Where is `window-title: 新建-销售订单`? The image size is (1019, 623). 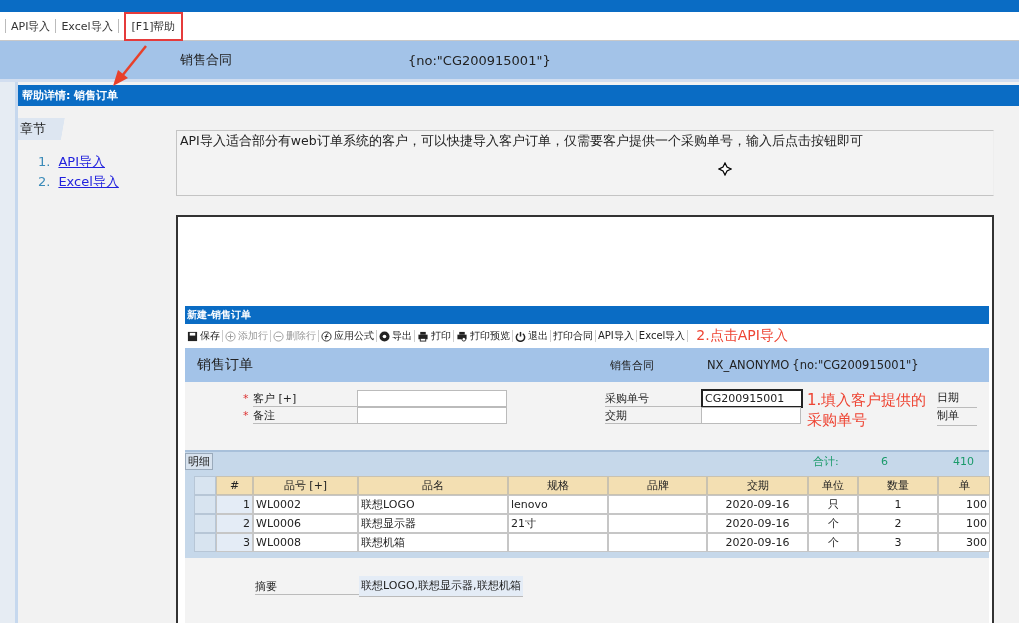
window-title: 新建-销售订单 is located at coordinates (587, 315).